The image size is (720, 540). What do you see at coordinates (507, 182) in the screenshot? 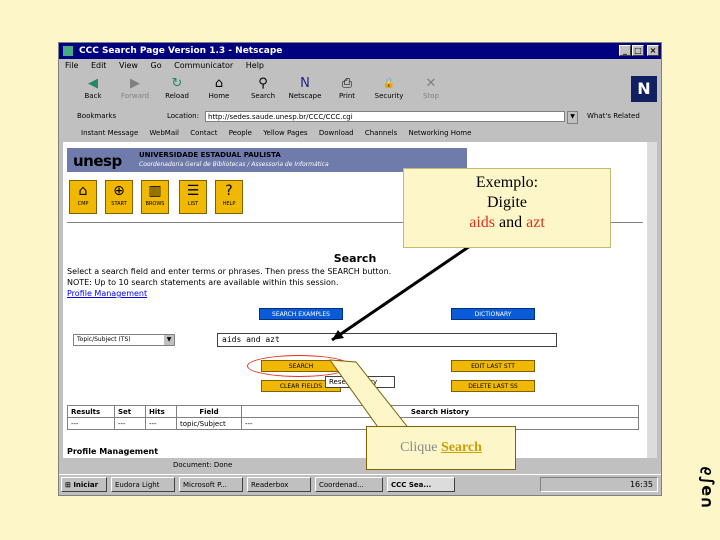
I see `callout-title: Exemplo:` at bounding box center [507, 182].